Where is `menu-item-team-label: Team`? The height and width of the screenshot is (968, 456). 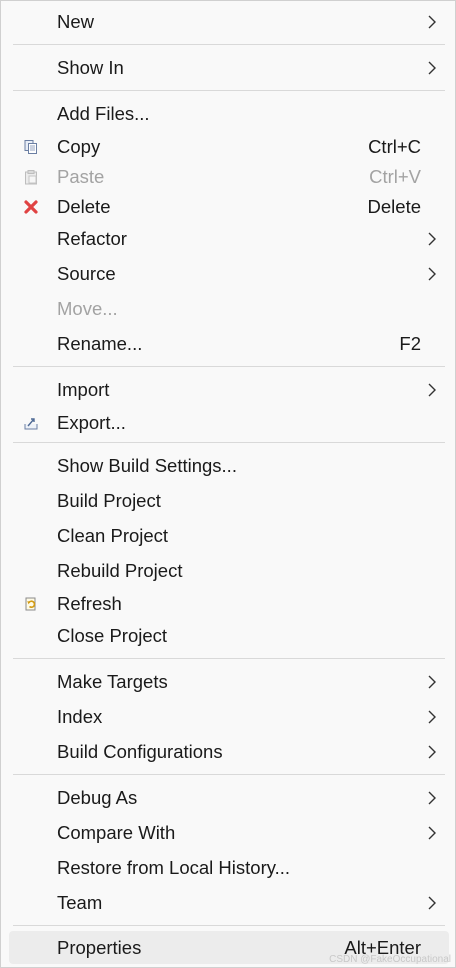
menu-item-team-label: Team is located at coordinates (80, 902).